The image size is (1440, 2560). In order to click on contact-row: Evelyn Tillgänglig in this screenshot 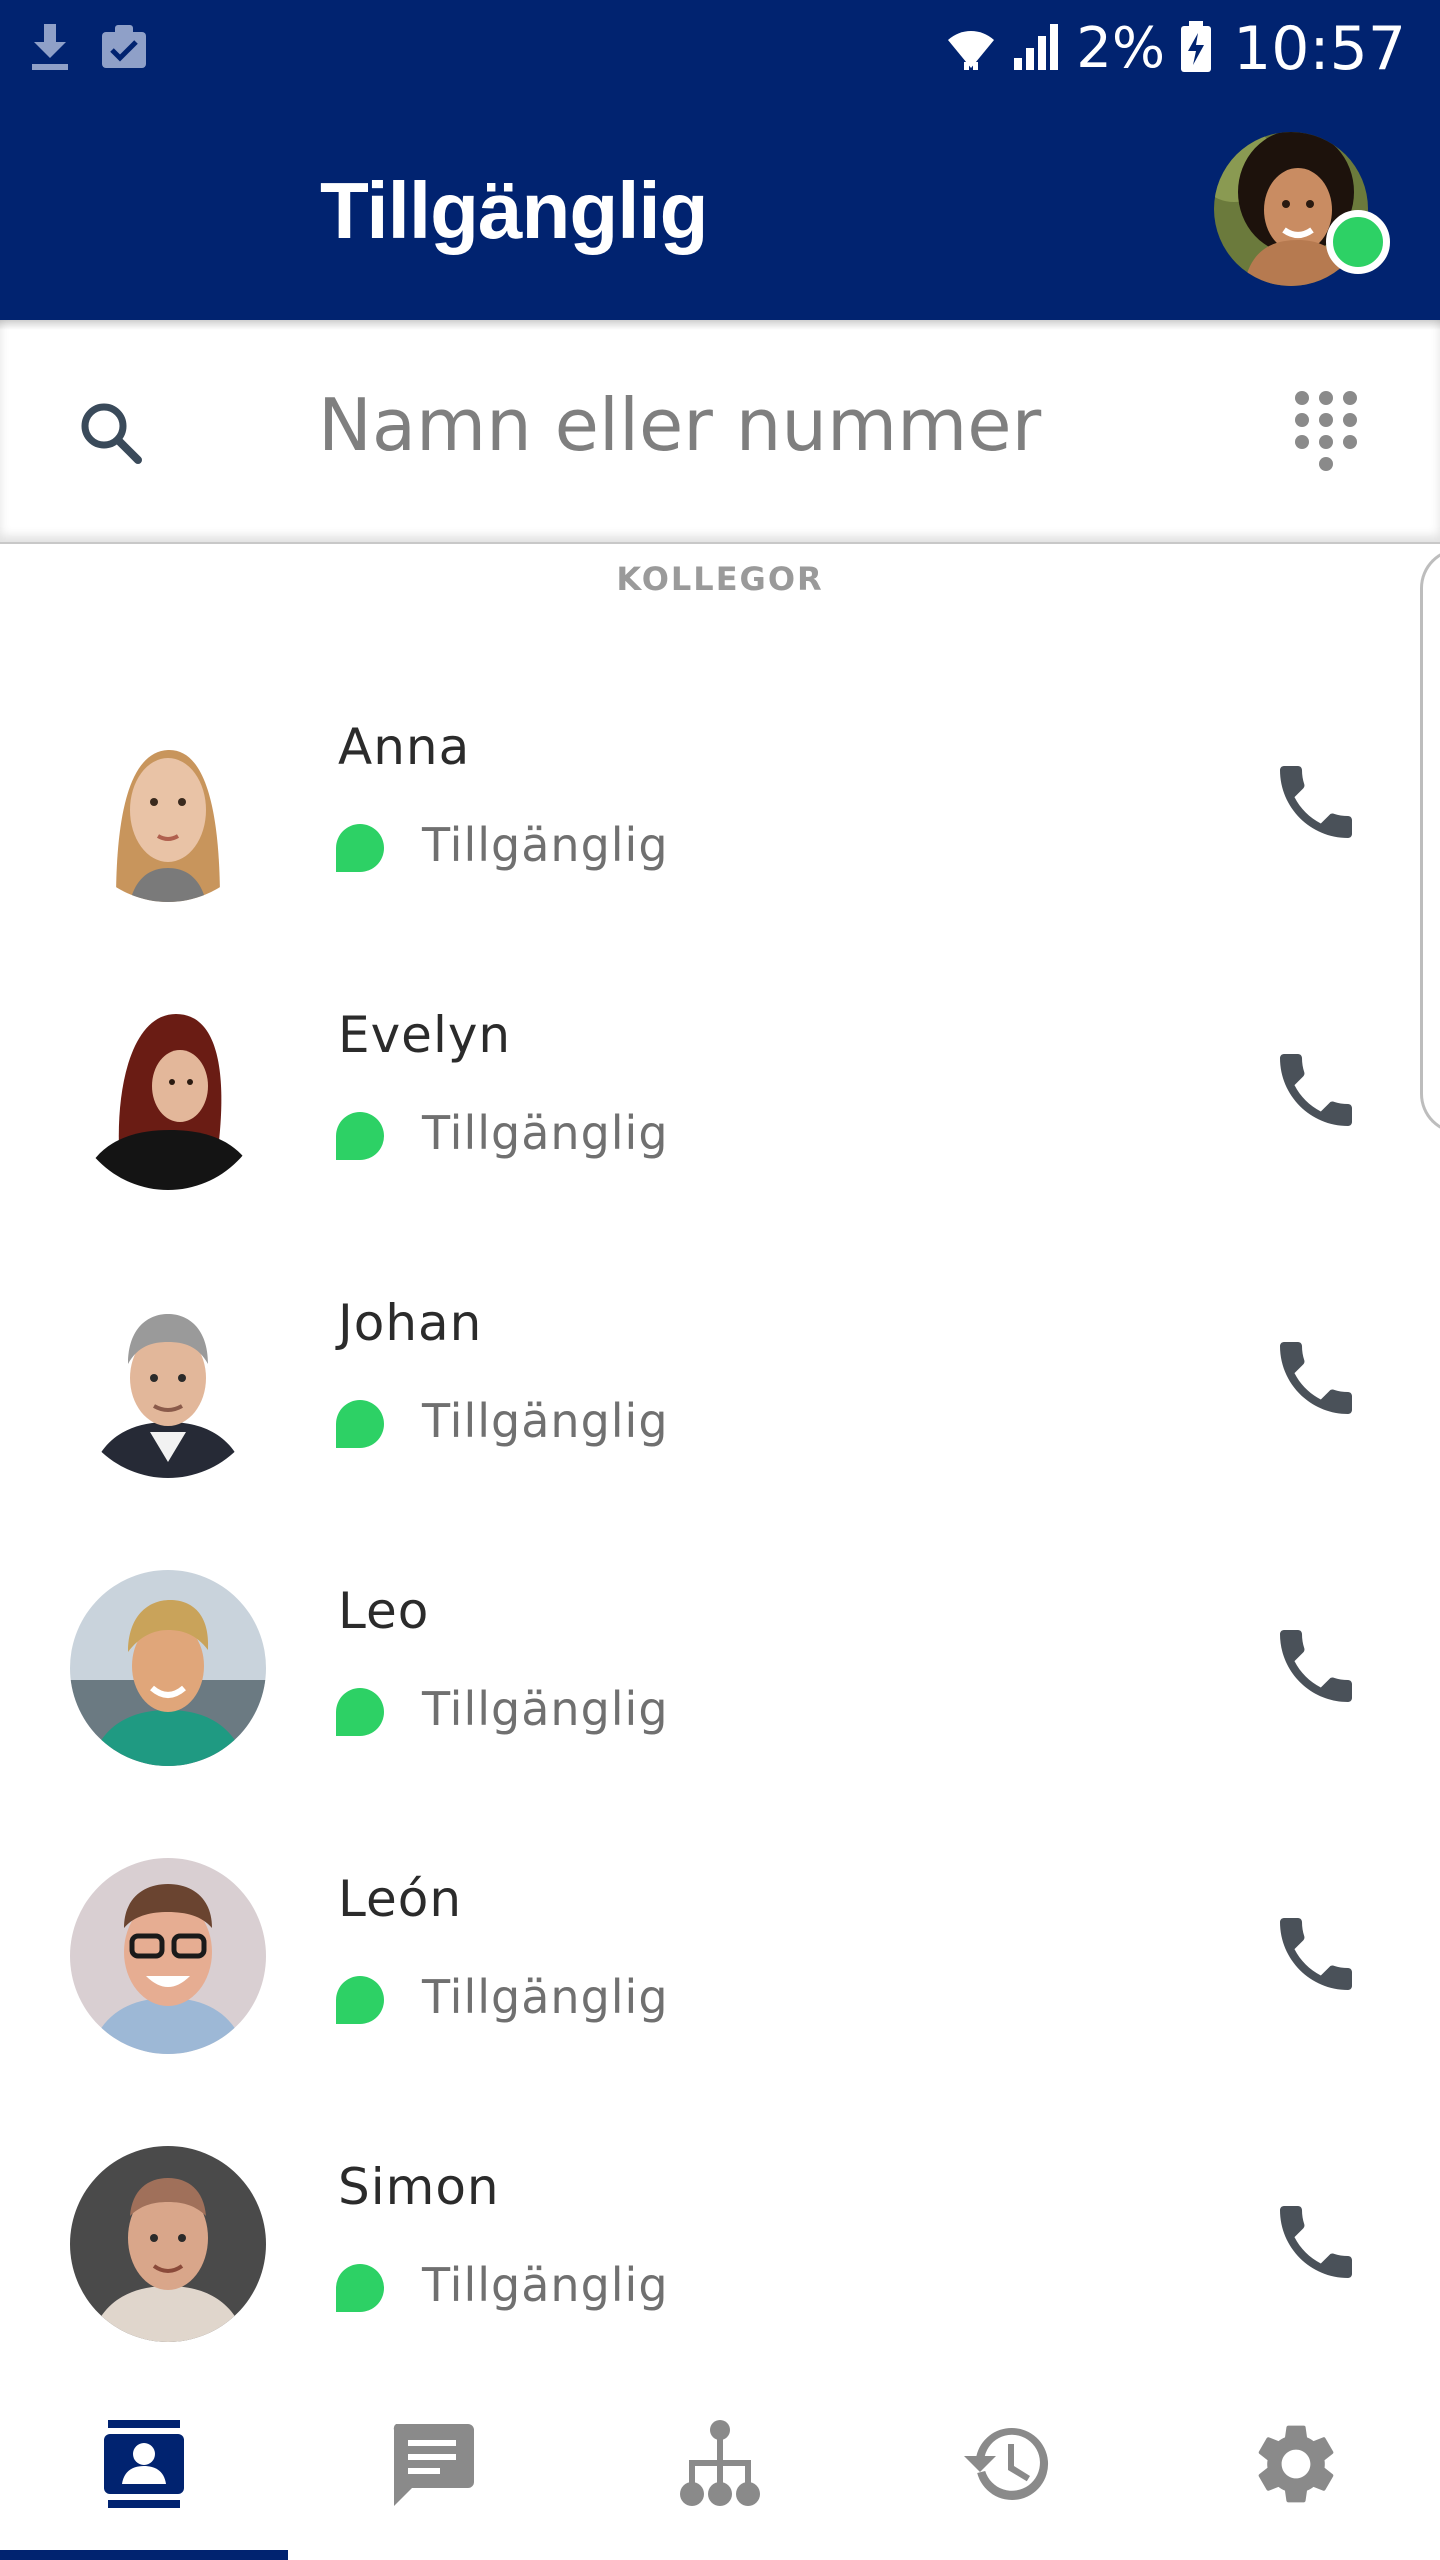, I will do `click(720, 1104)`.